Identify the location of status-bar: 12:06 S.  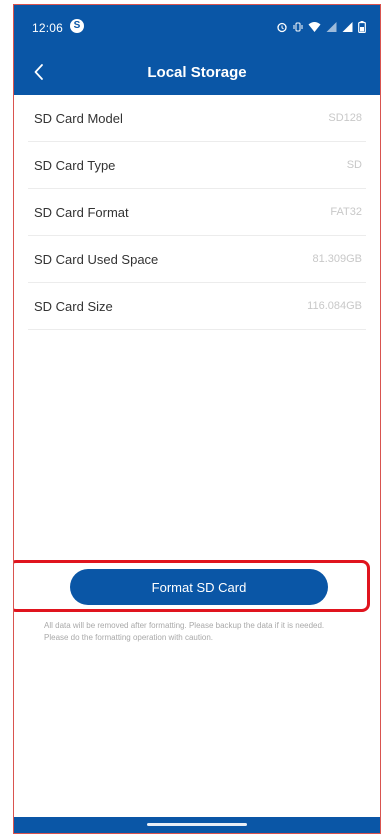
(197, 27).